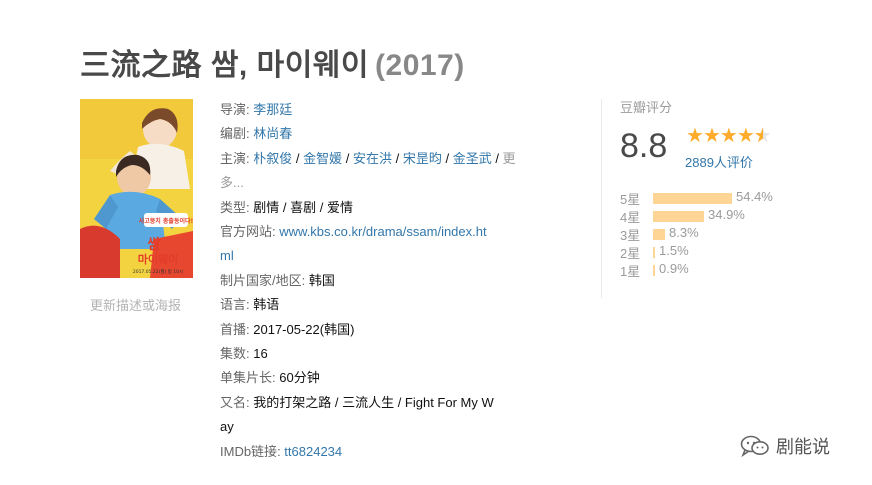 This screenshot has width=872, height=485. Describe the element at coordinates (227, 255) in the screenshot. I see `website-link-cont: ml` at that location.